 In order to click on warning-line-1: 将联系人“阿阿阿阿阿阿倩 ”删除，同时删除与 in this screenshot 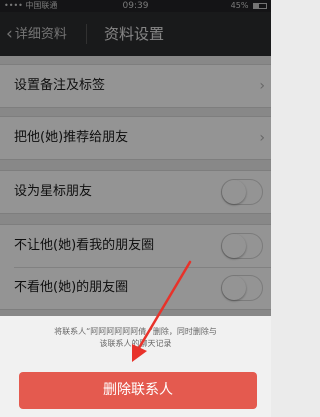, I will do `click(135, 331)`.